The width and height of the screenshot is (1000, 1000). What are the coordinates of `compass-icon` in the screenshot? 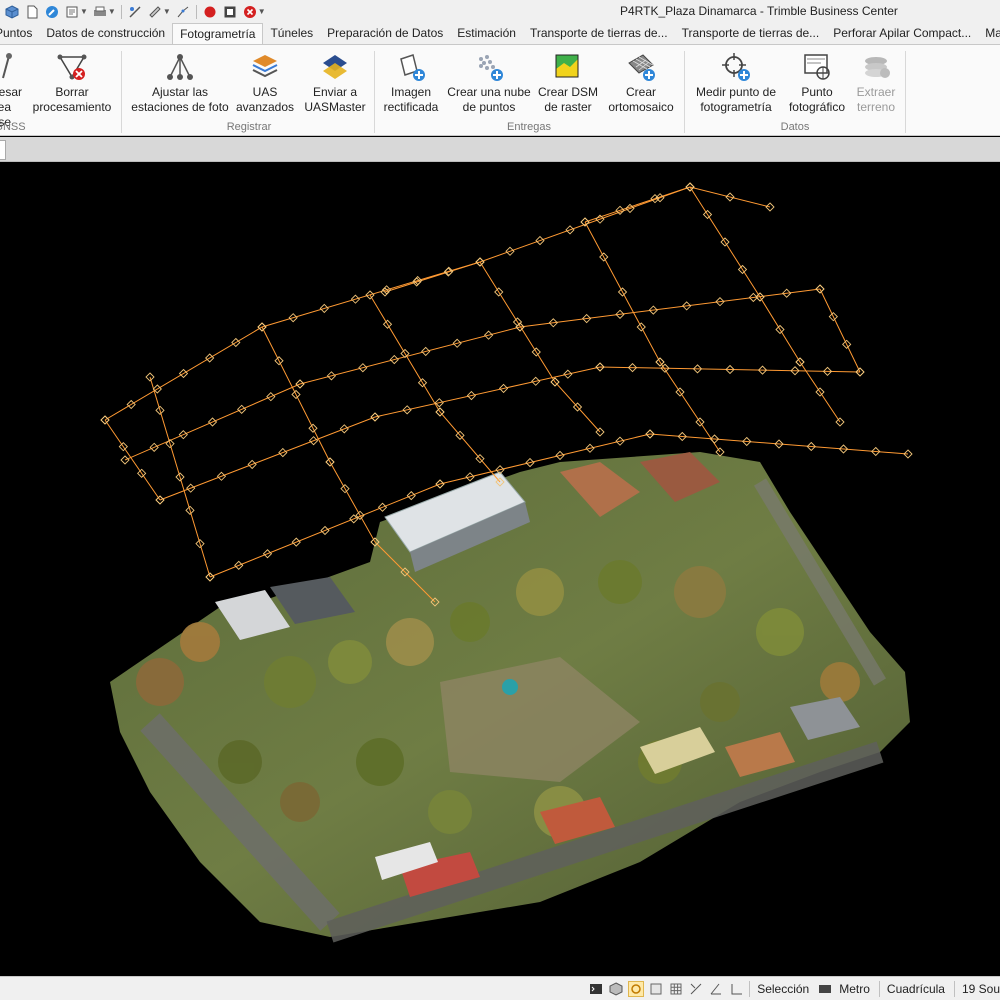 It's located at (52, 12).